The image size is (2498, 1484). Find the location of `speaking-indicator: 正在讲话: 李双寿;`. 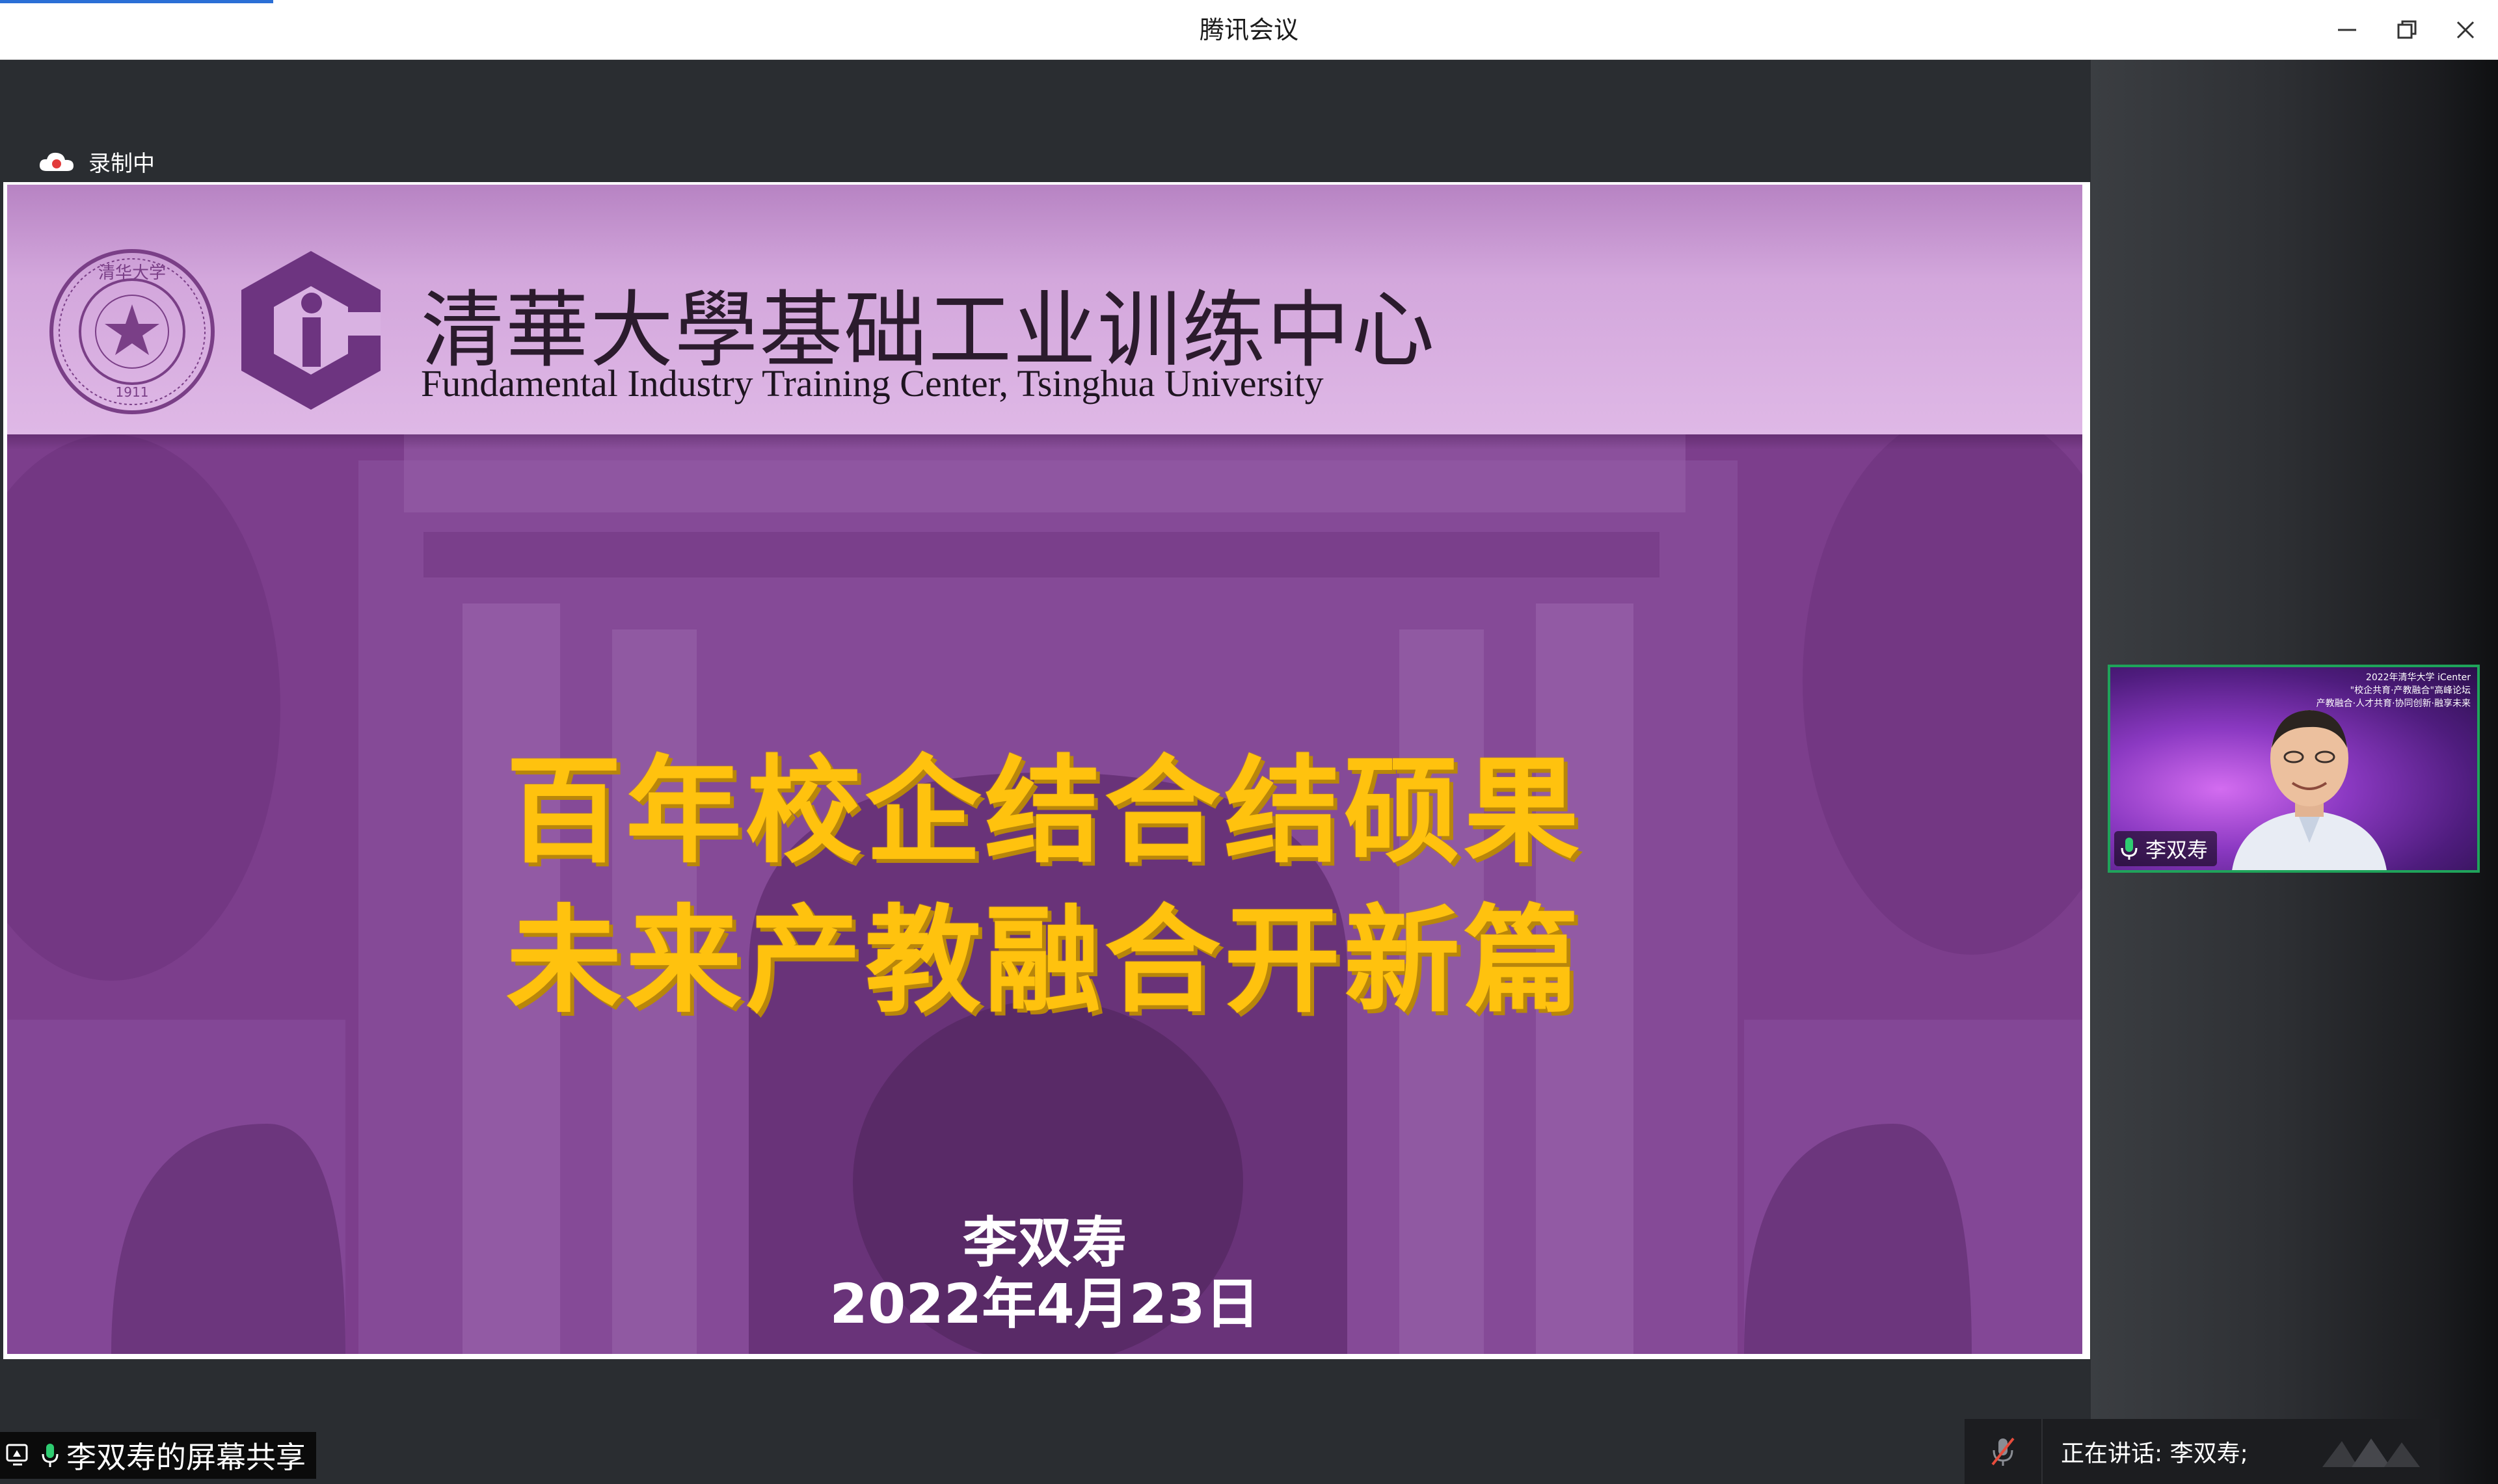

speaking-indicator: 正在讲话: 李双寿; is located at coordinates (2202, 1451).